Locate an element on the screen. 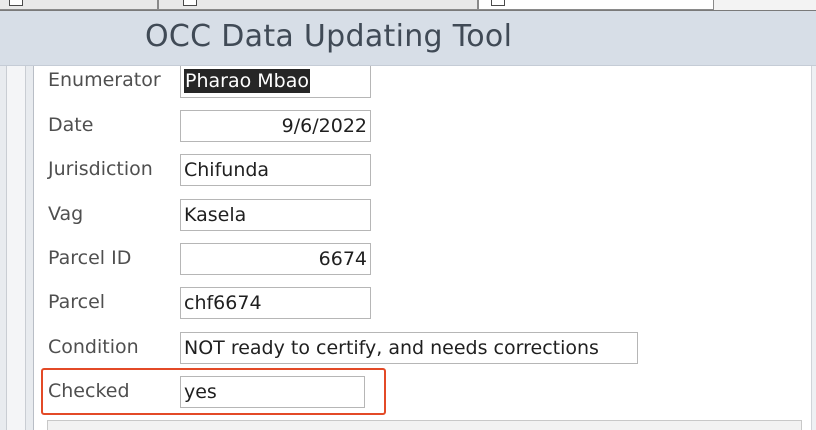  date-label: Date is located at coordinates (71, 125).